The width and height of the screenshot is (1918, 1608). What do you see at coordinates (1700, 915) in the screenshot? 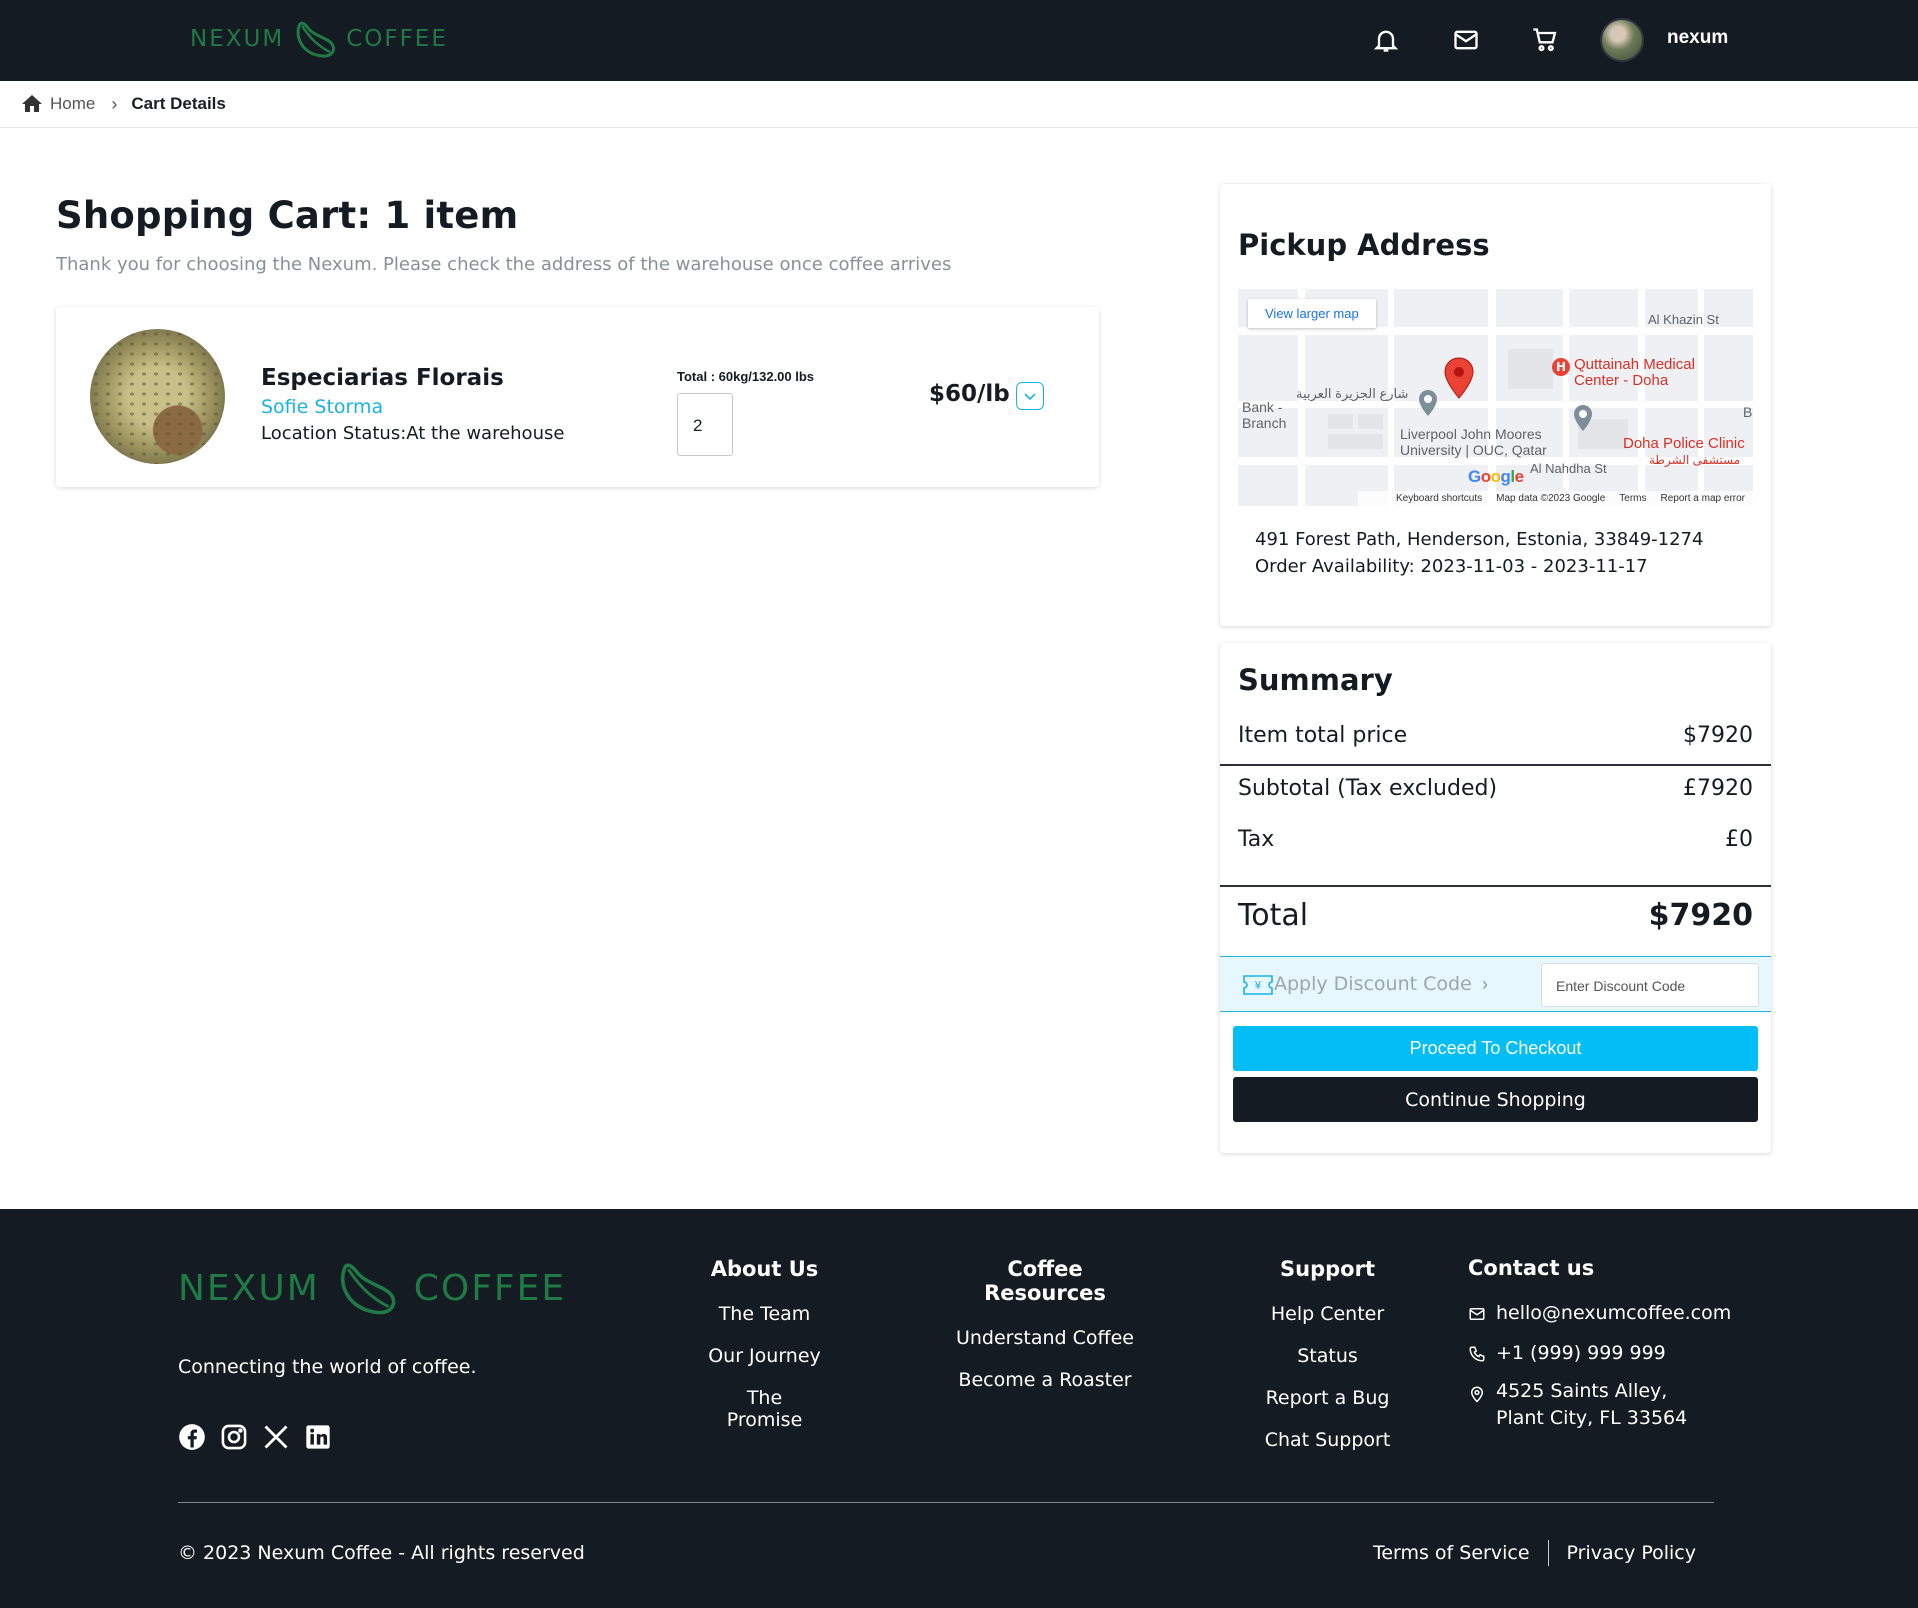
I see `total-value: $7920` at bounding box center [1700, 915].